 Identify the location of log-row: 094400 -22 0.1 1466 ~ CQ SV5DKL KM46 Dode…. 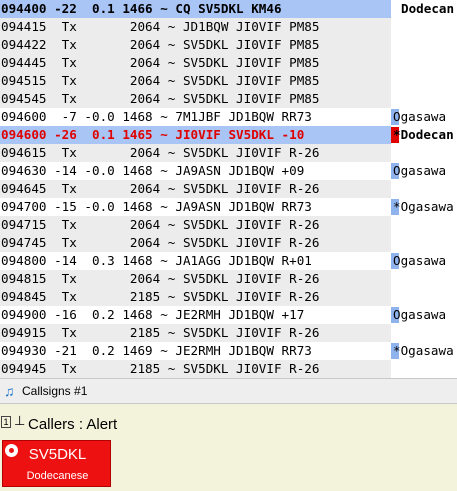
(228, 9).